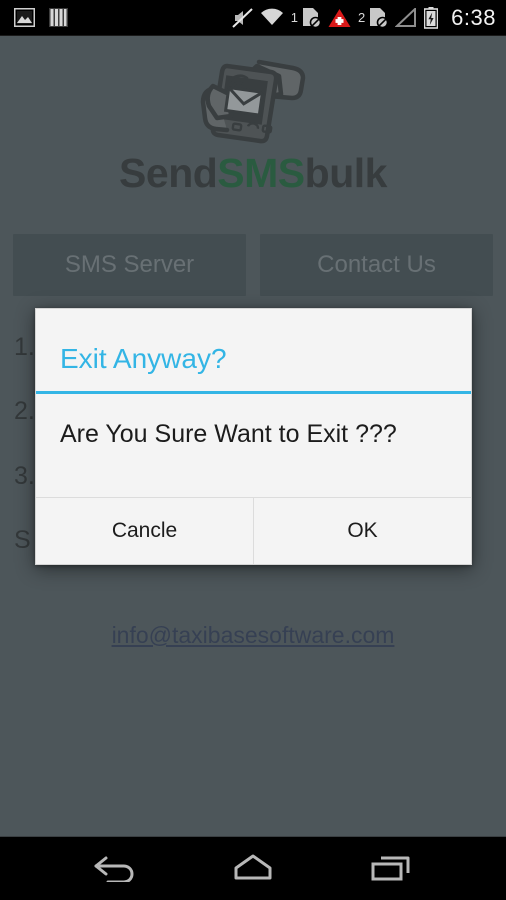 Image resolution: width=506 pixels, height=900 pixels. What do you see at coordinates (144, 530) in the screenshot?
I see `dialog-cancel-button: Cancle` at bounding box center [144, 530].